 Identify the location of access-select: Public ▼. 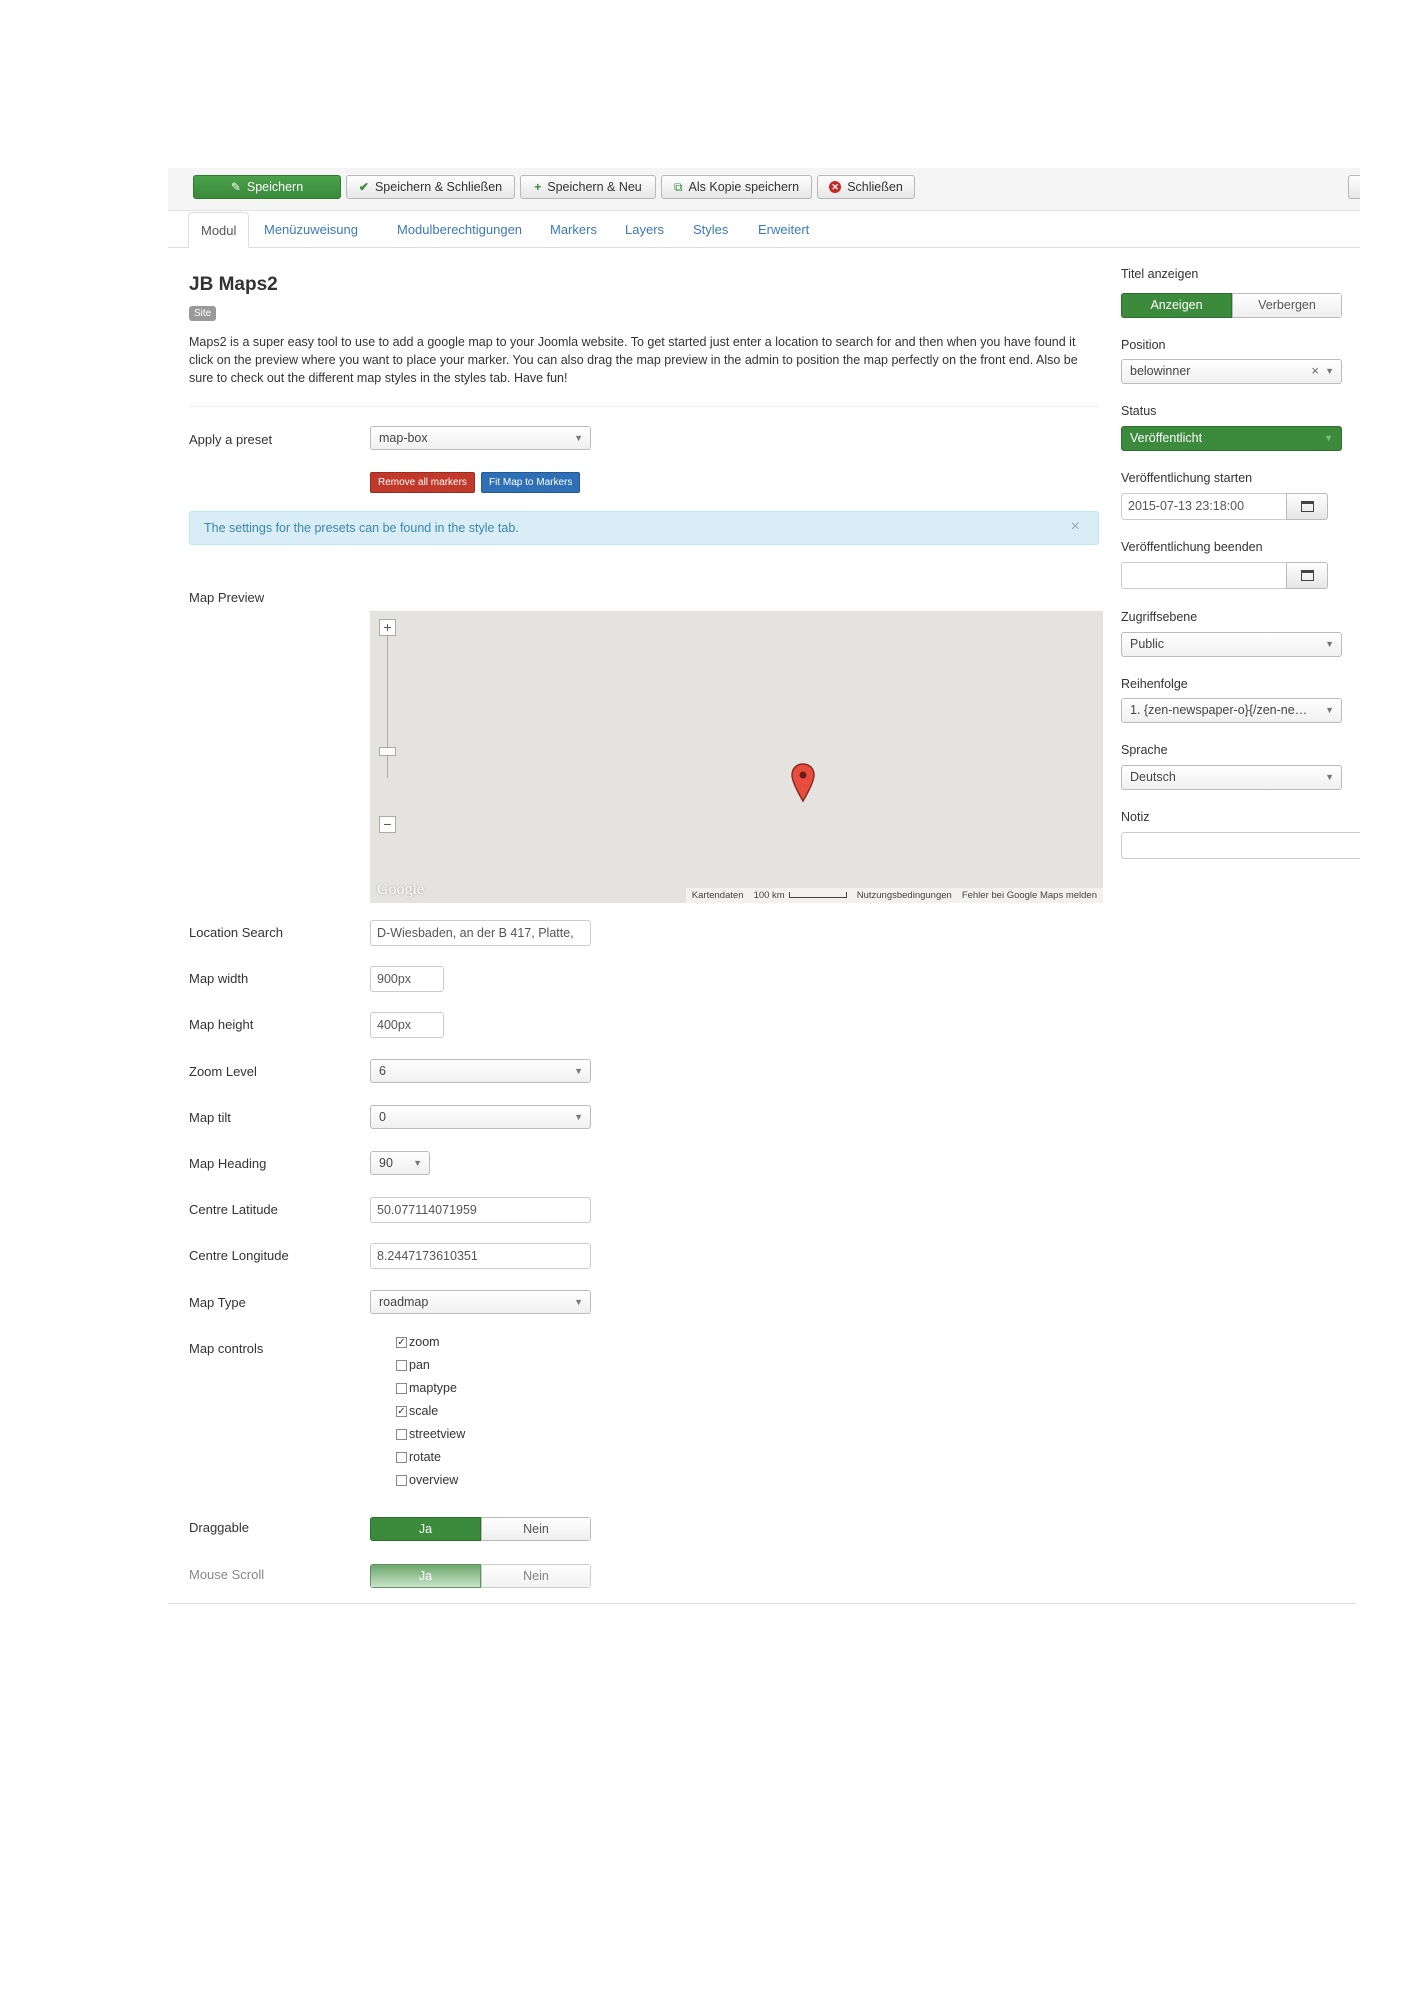
(1231, 644).